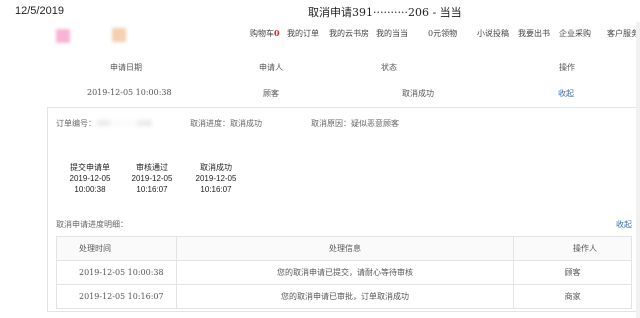 The width and height of the screenshot is (640, 318). Describe the element at coordinates (534, 33) in the screenshot. I see `nav-publish-book: 我要出书` at that location.